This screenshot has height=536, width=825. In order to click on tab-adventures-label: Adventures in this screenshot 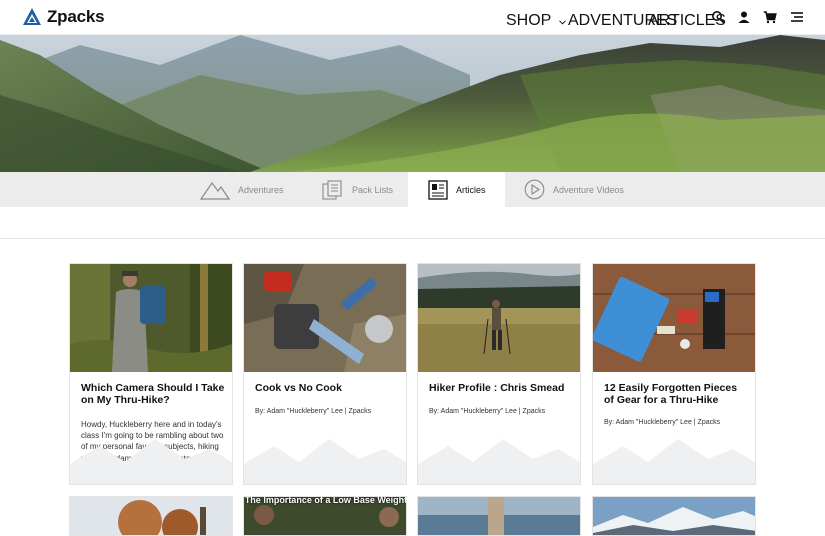, I will do `click(261, 189)`.